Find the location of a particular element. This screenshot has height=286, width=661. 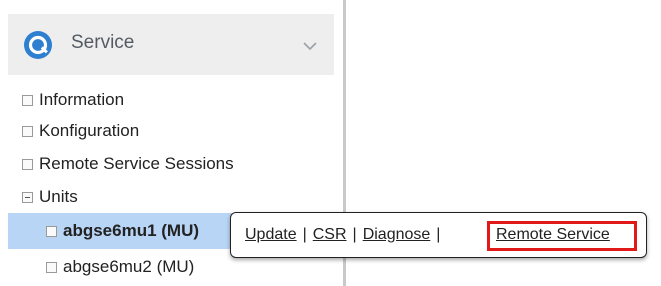

service-header-title: Service is located at coordinates (103, 42).